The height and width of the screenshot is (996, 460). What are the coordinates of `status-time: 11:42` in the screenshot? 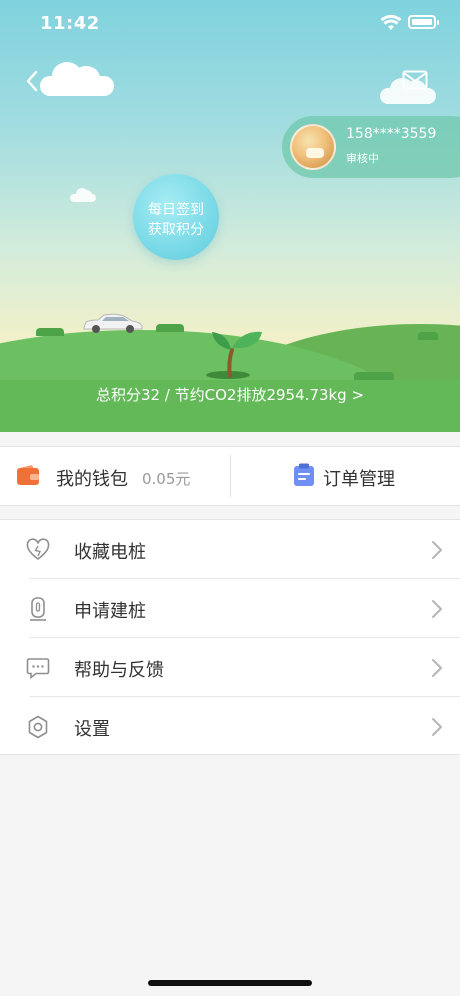 It's located at (70, 23).